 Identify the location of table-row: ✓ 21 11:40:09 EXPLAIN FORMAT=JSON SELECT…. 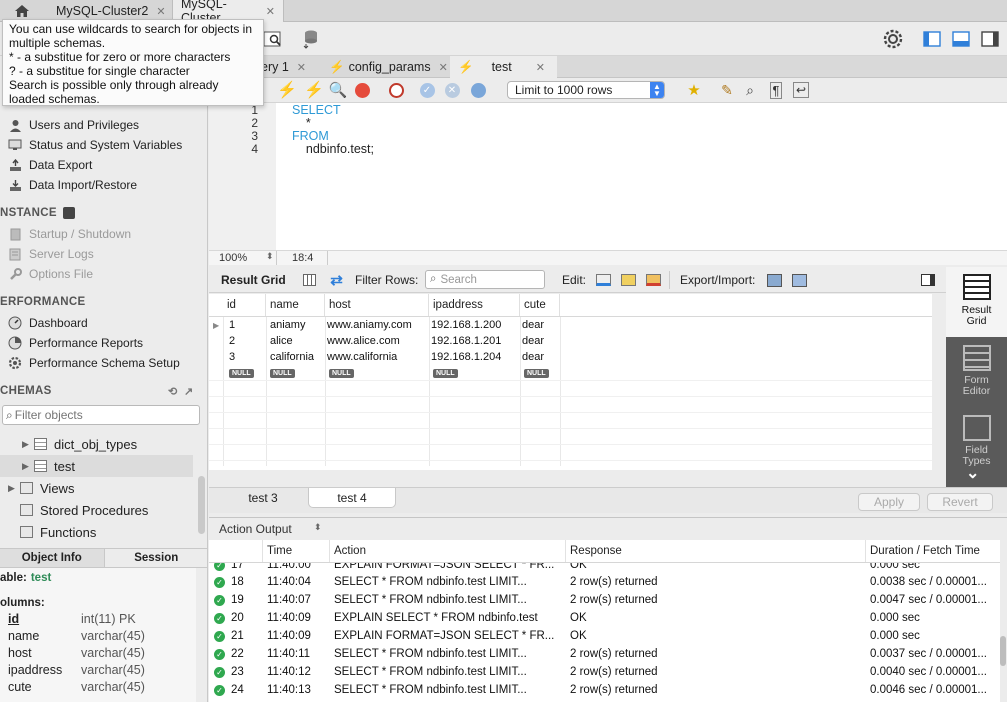
(604, 637).